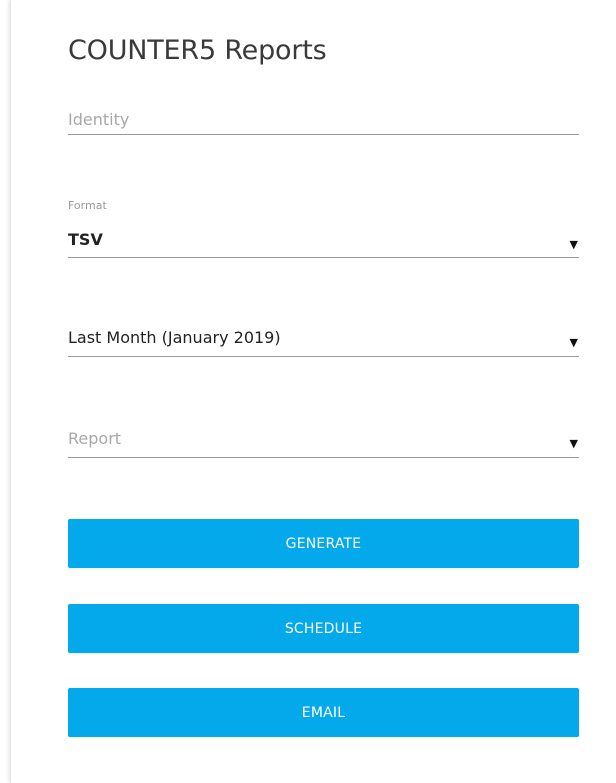 The image size is (616, 783). Describe the element at coordinates (323, 712) in the screenshot. I see `email-button: EMAIL` at that location.